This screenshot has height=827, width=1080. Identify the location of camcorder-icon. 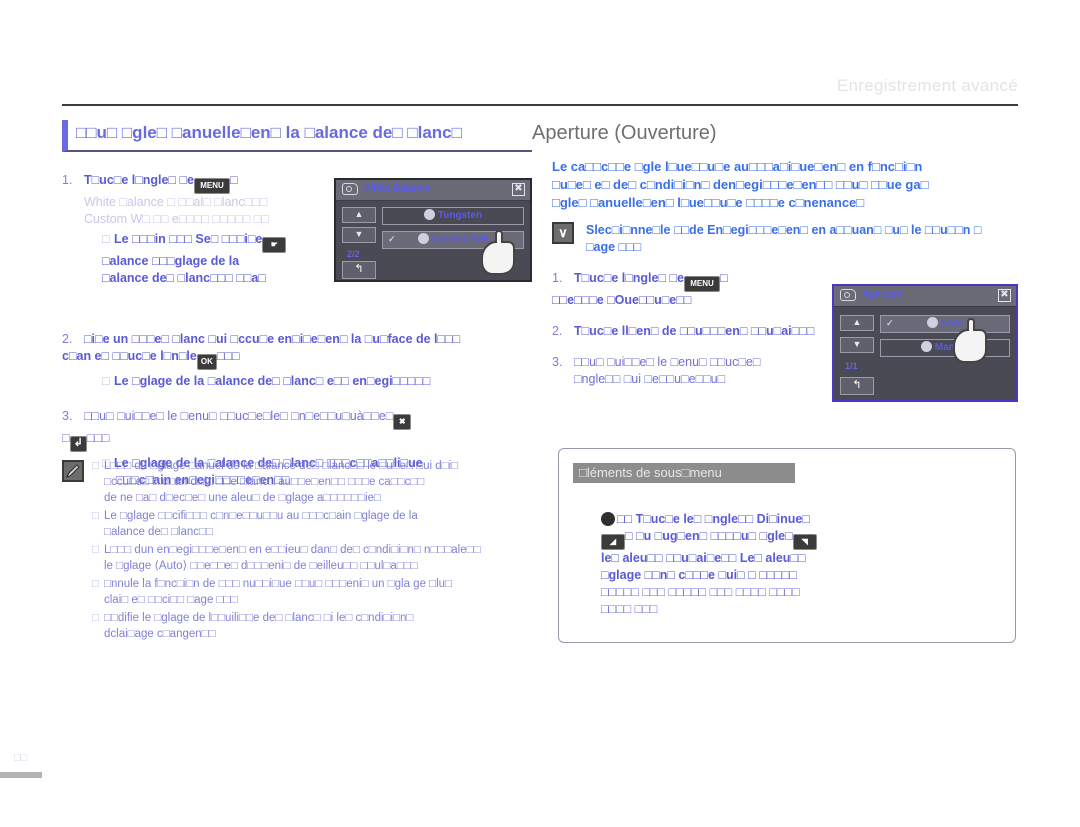
(350, 189).